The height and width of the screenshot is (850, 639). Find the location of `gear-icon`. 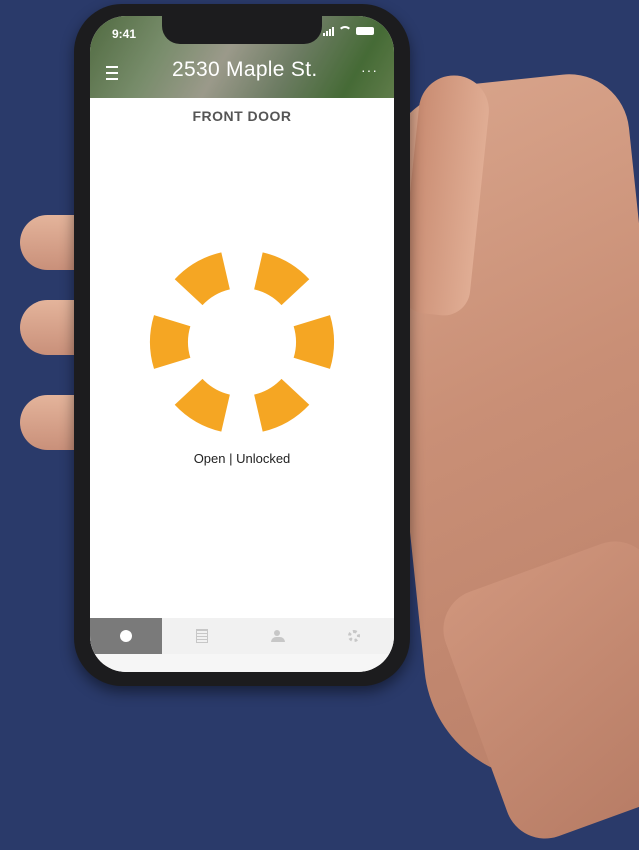

gear-icon is located at coordinates (354, 636).